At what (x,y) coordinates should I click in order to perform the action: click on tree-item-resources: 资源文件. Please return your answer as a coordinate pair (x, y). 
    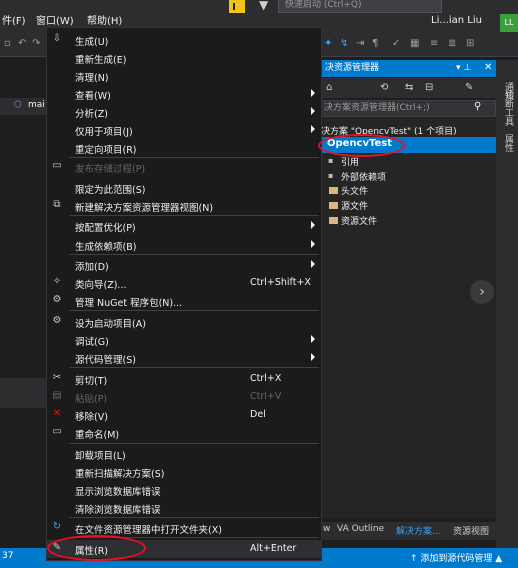
    Looking at the image, I should click on (359, 220).